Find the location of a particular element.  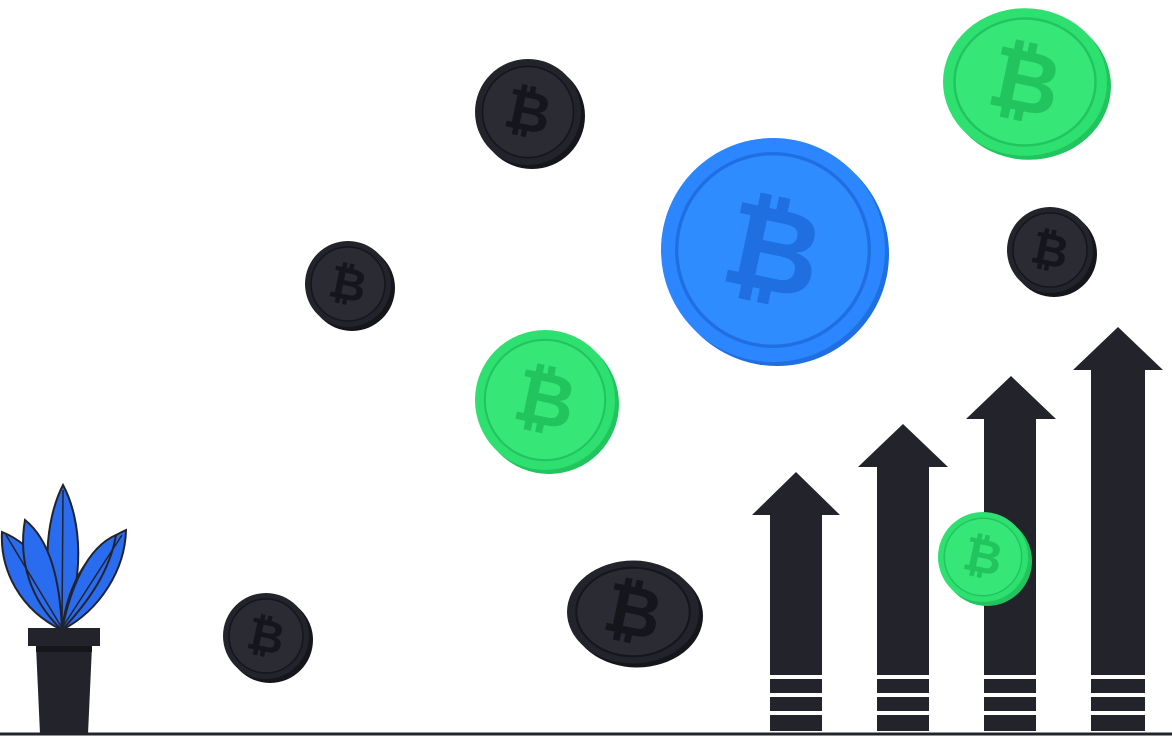

coin-green-mid: ₿ is located at coordinates (547, 402).